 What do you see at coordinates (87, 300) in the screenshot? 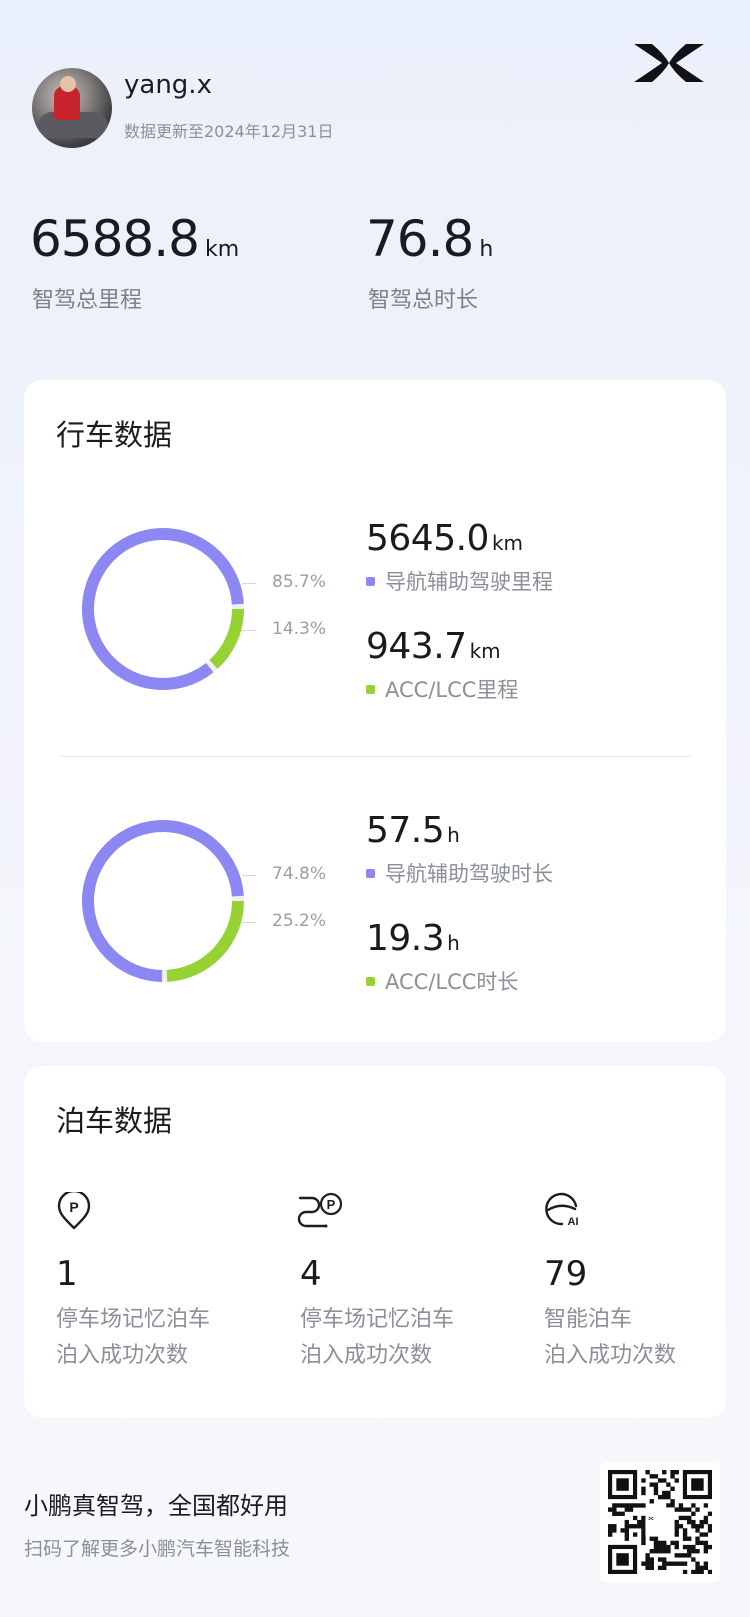
I see `total-distance-label: 智驾总里程` at bounding box center [87, 300].